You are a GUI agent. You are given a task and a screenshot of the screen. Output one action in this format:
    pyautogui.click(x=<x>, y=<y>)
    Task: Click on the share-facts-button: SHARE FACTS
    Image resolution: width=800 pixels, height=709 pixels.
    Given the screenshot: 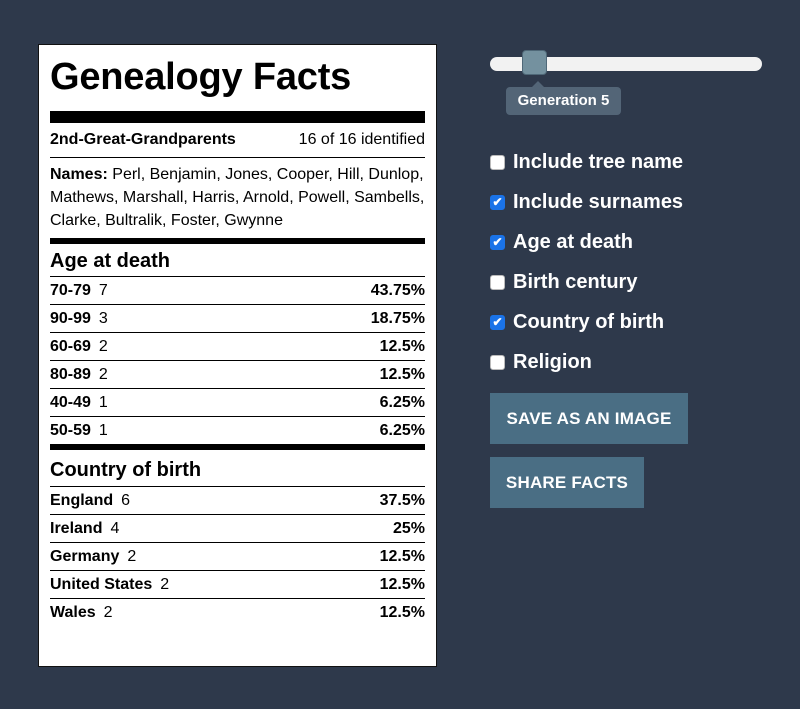 What is the action you would take?
    pyautogui.click(x=567, y=482)
    